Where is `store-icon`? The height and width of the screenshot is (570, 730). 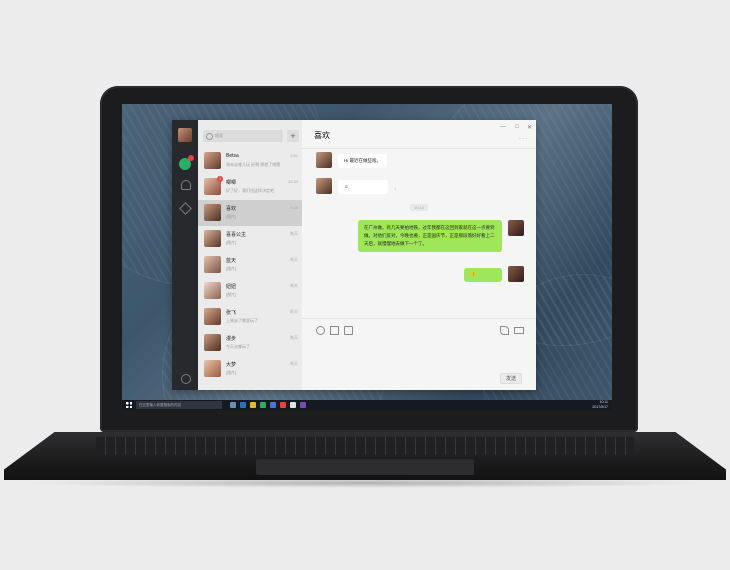 store-icon is located at coordinates (273, 405).